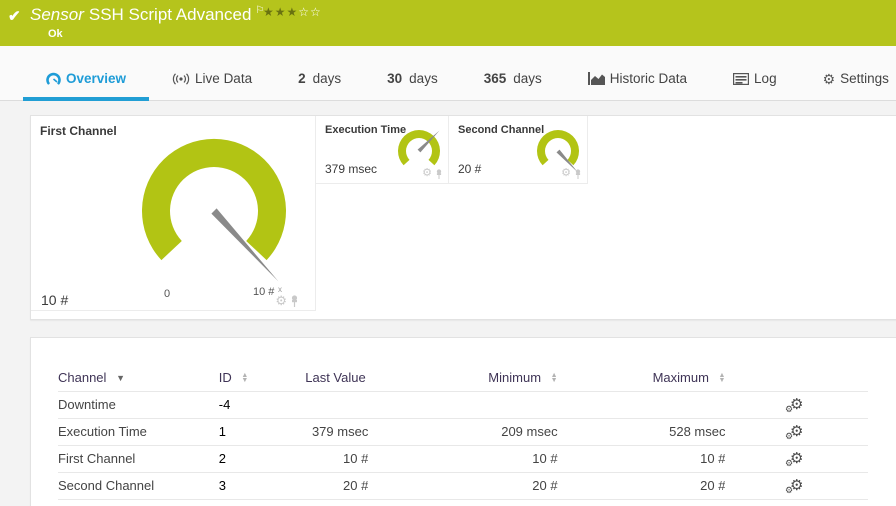  What do you see at coordinates (395, 78) in the screenshot?
I see `tab-number: 30` at bounding box center [395, 78].